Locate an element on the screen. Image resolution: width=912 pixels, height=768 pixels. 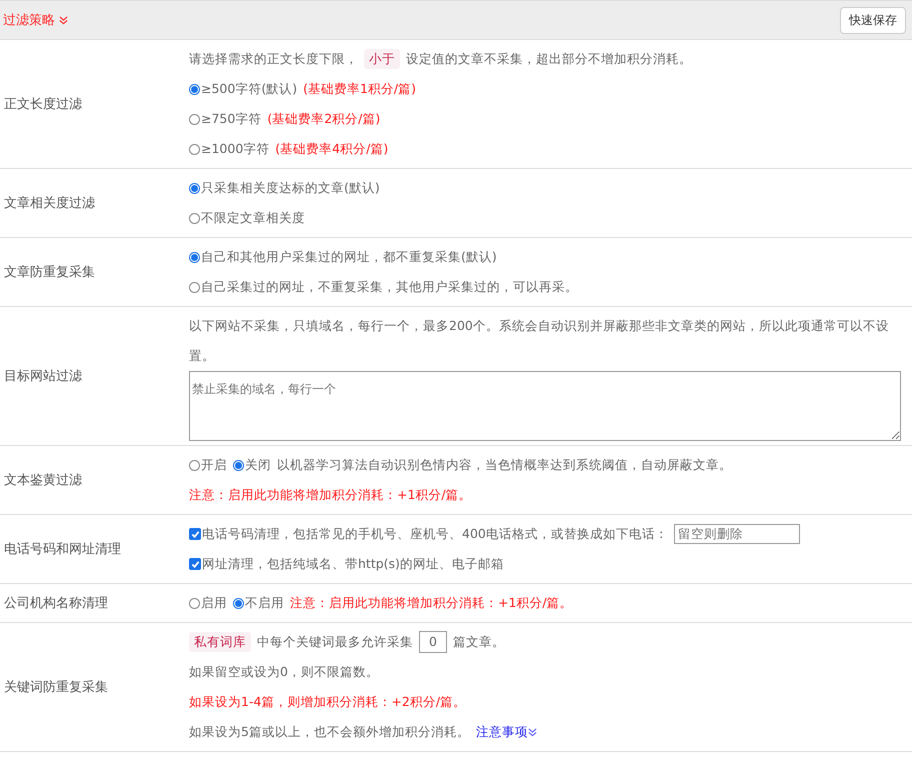
setting-label: 正文长度过滤 is located at coordinates (43, 104).